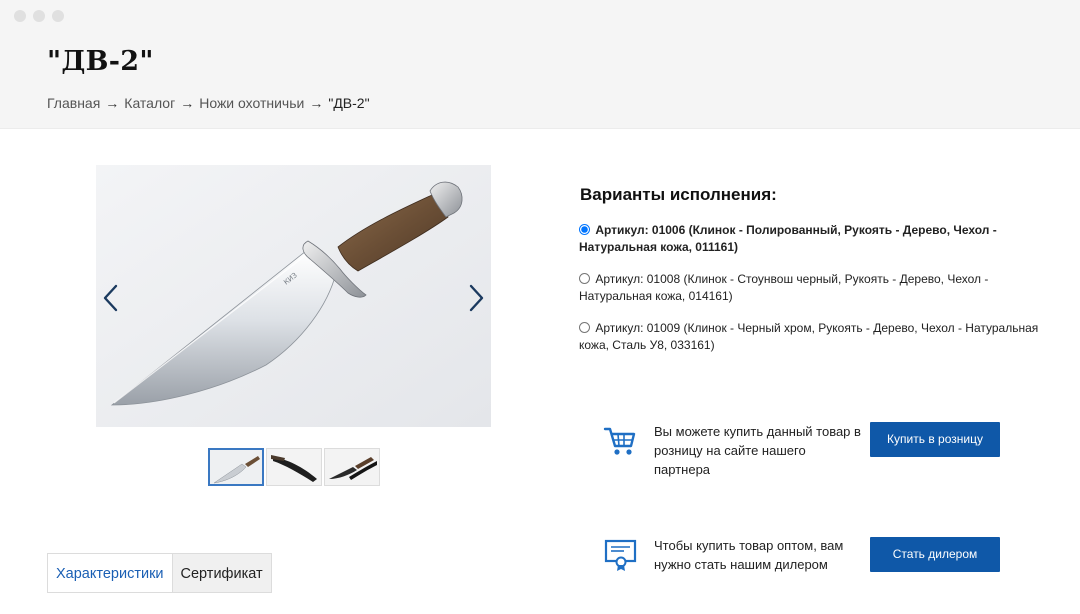 The width and height of the screenshot is (1080, 614). Describe the element at coordinates (349, 103) in the screenshot. I see `breadcrumb-current: "ДВ-2"` at that location.